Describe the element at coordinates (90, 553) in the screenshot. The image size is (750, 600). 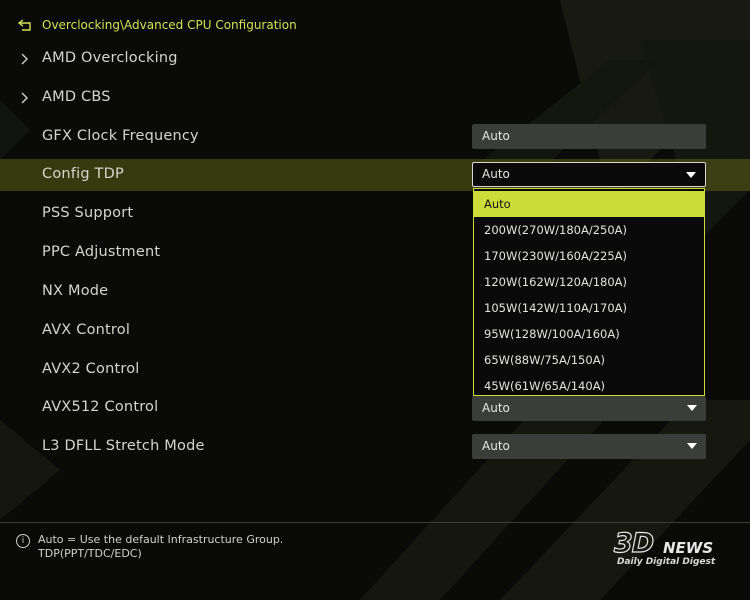
I see `help-line-2: TDP(PPT/TDC/EDC)` at that location.